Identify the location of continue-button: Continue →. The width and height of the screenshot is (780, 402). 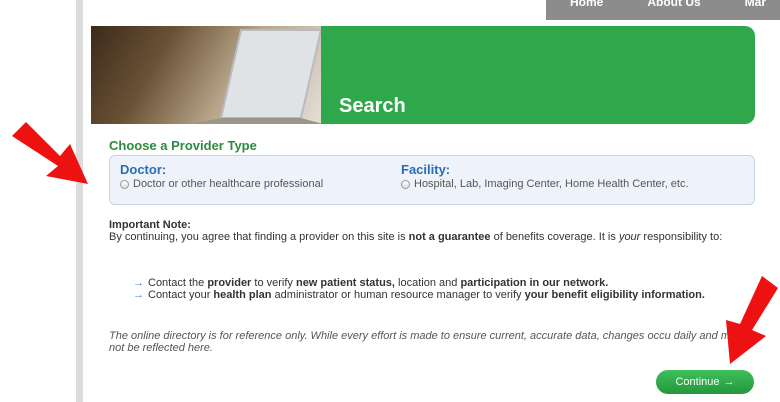
(705, 382).